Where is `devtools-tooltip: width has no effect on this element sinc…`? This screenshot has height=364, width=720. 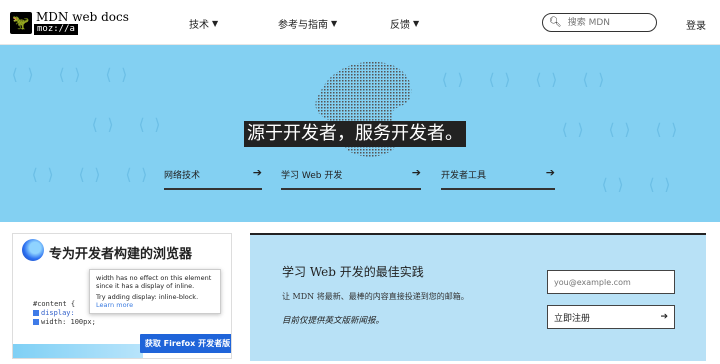
devtools-tooltip: width has no effect on this element sinc… is located at coordinates (155, 291).